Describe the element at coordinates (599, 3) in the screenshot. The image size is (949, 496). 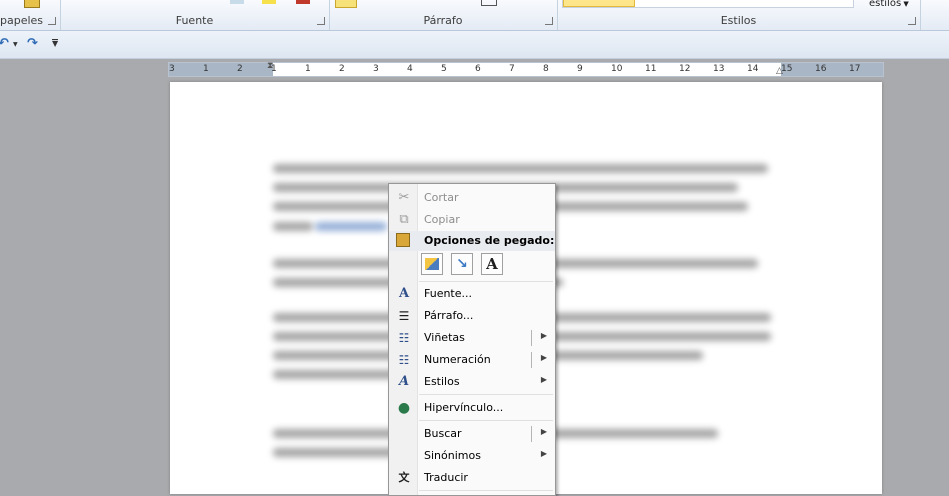
I see `selected-style` at that location.